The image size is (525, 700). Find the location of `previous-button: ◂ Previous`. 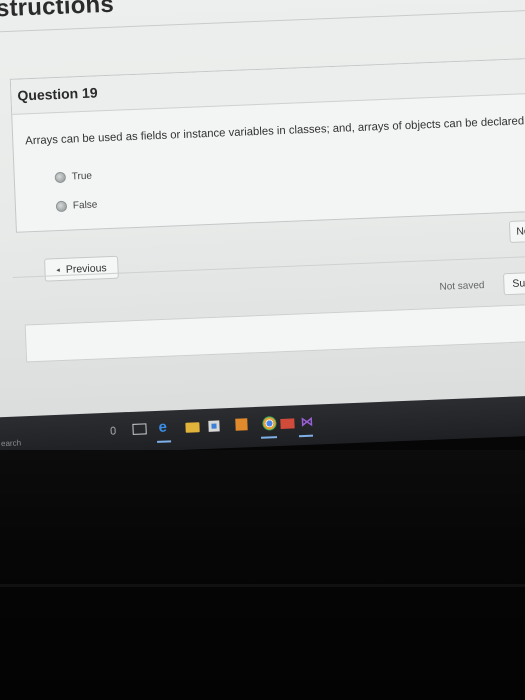

previous-button: ◂ Previous is located at coordinates (81, 268).